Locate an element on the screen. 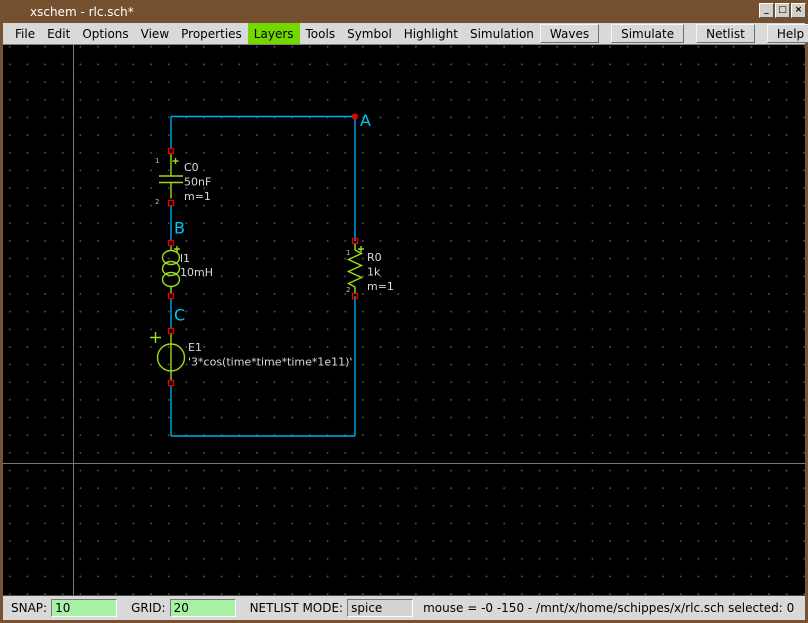  resistor-value: 1k is located at coordinates (374, 272).